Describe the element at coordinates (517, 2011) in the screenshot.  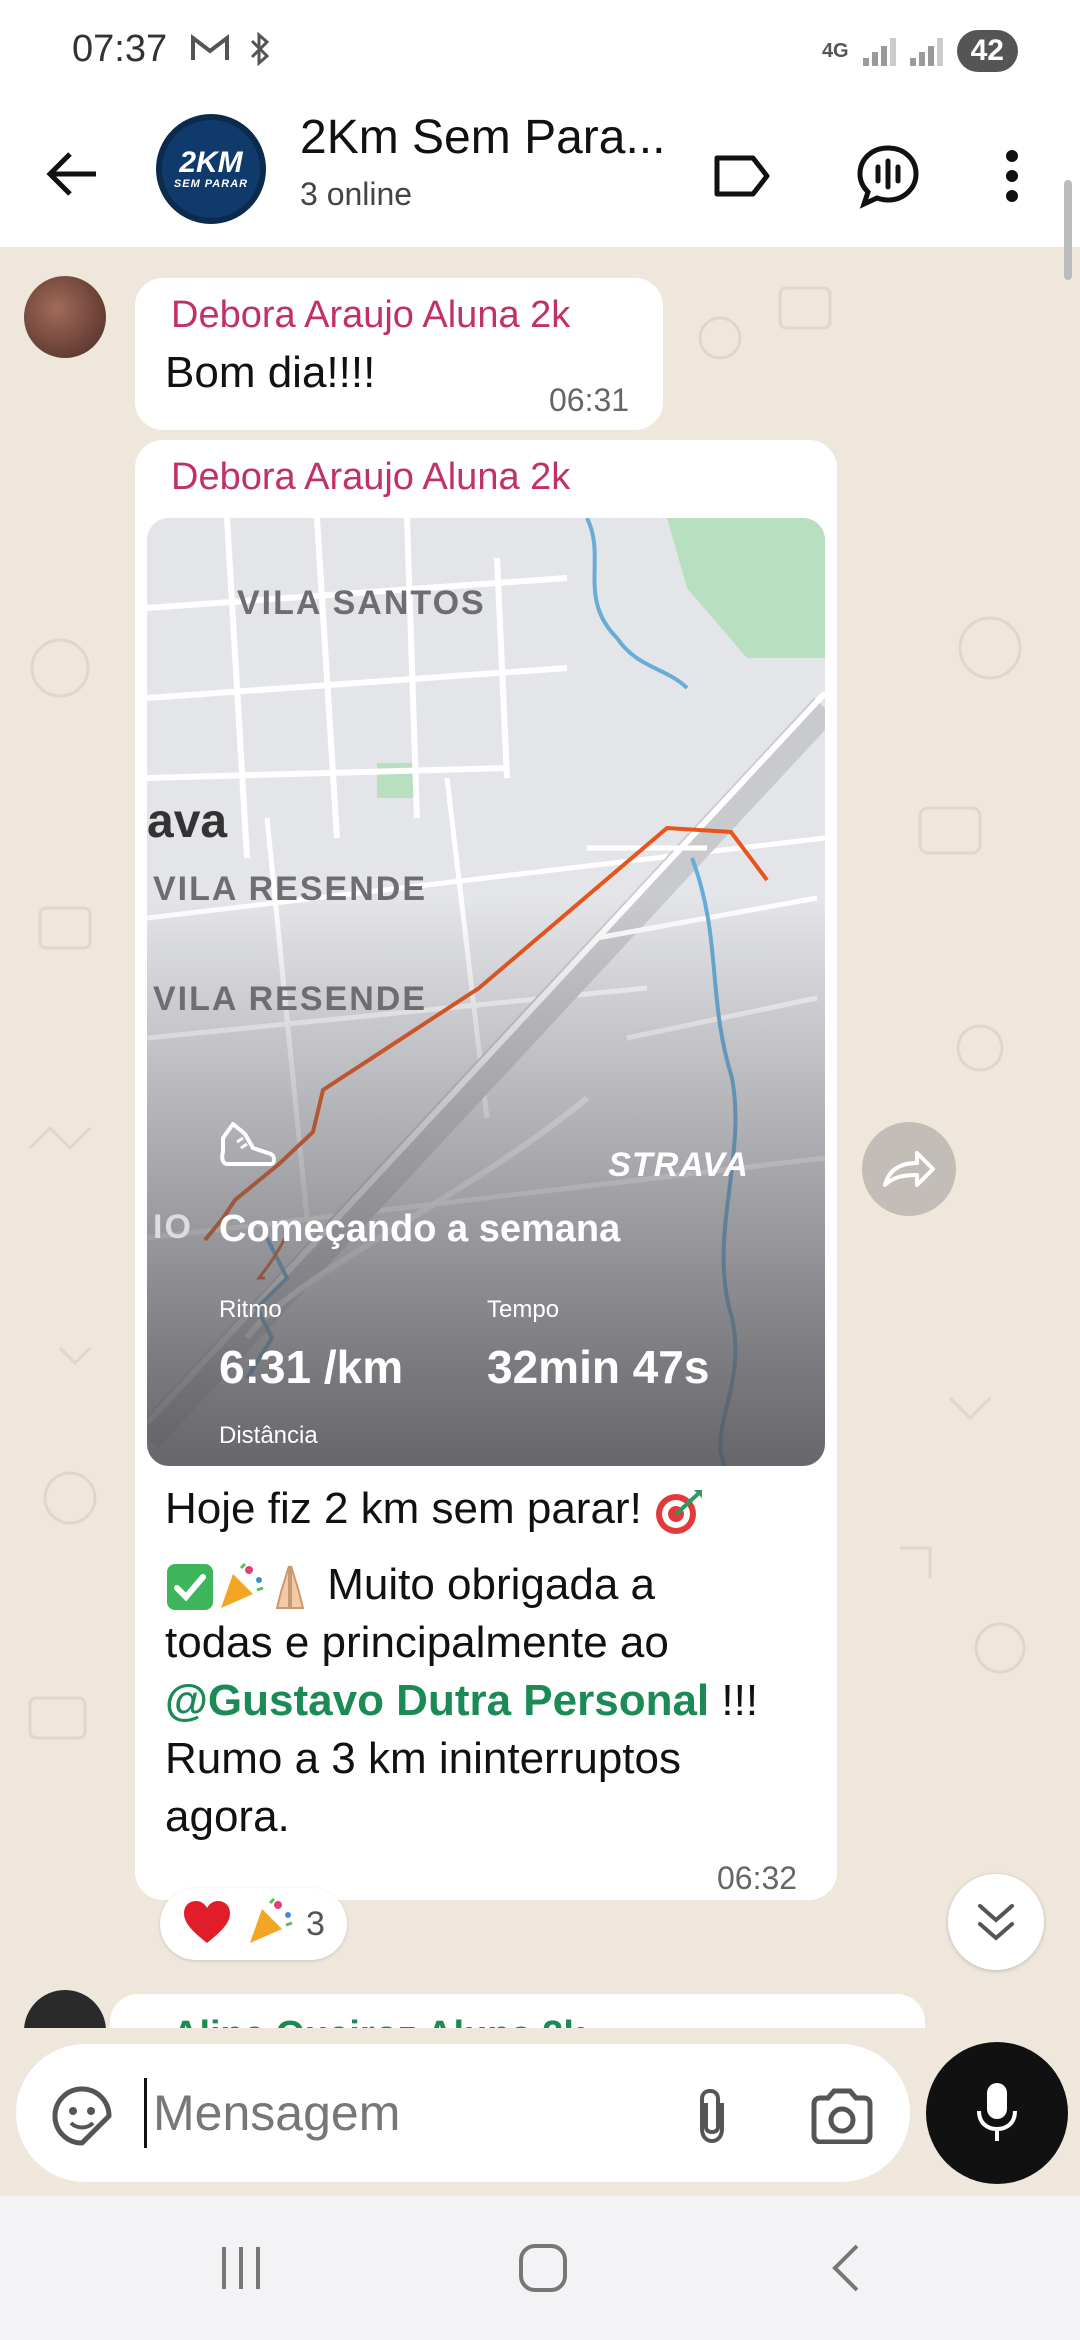
I see `message-bubble: Aline Queiroz Aluna 2k` at that location.